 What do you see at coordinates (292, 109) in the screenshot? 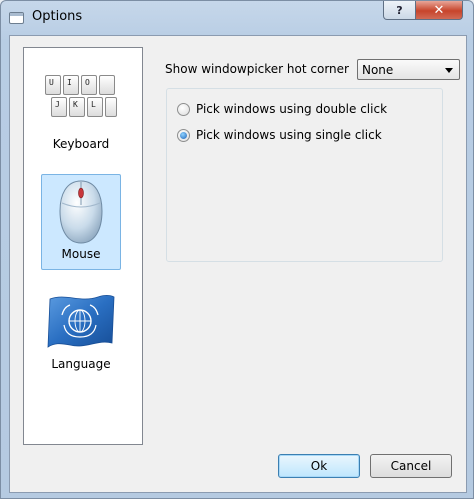
I see `radio-double-click-label: Pick windows using double click` at bounding box center [292, 109].